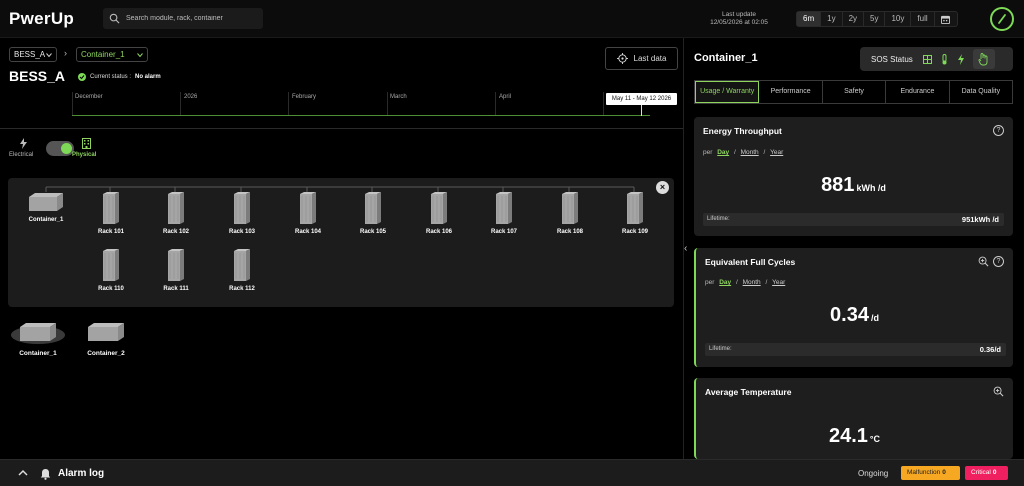 This screenshot has height=486, width=1024. What do you see at coordinates (641, 99) in the screenshot?
I see `timeline-range-badge: May 11 - May 12 2026` at bounding box center [641, 99].